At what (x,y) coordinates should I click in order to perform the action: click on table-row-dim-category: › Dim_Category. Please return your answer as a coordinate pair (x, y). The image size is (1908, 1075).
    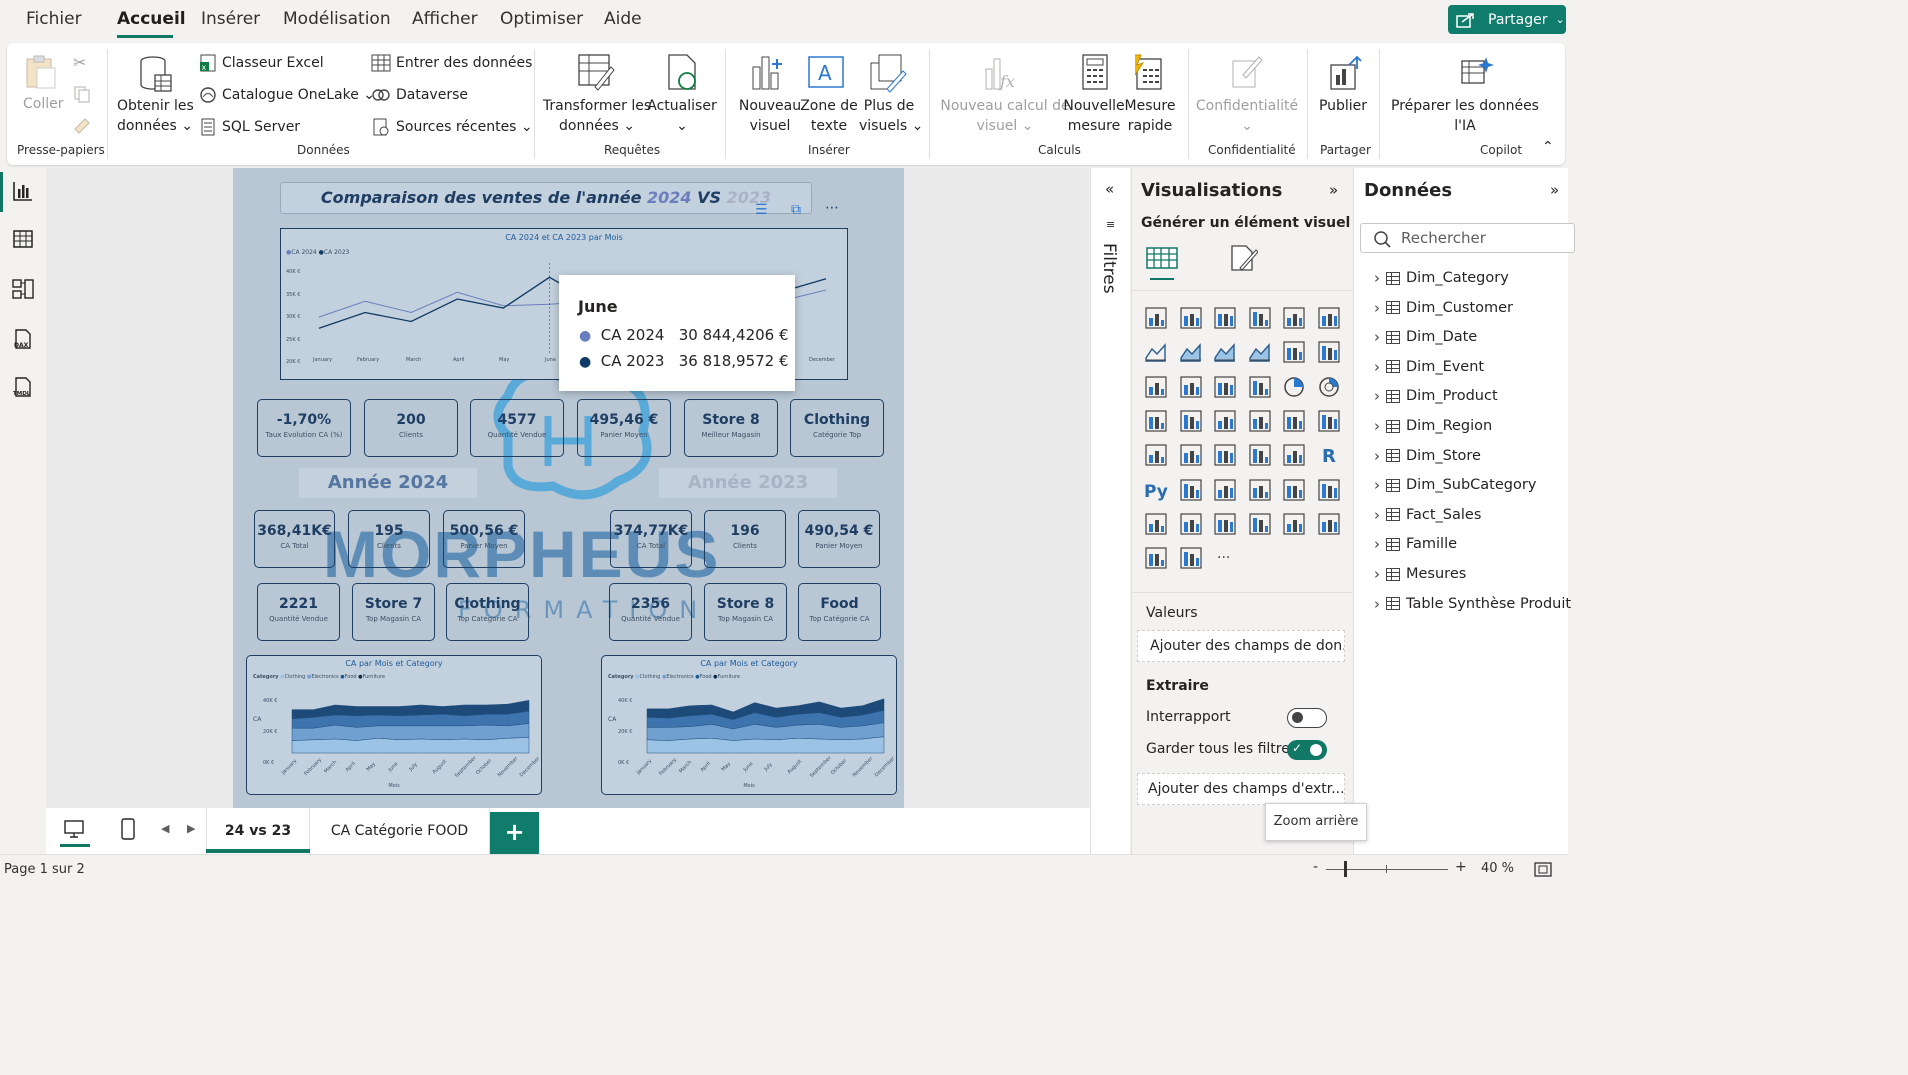
    Looking at the image, I should click on (1441, 278).